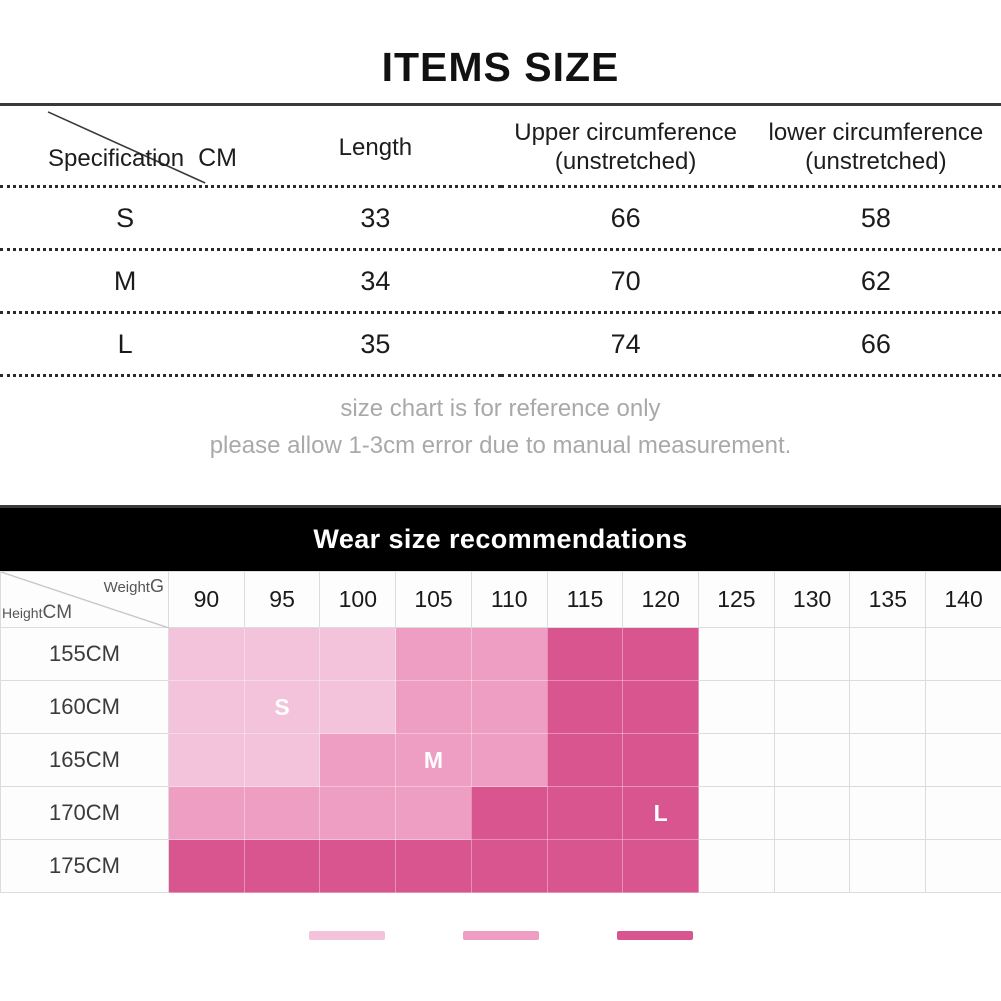 The width and height of the screenshot is (1001, 1001). I want to click on grid-cell-155CM-90-S, so click(206, 654).